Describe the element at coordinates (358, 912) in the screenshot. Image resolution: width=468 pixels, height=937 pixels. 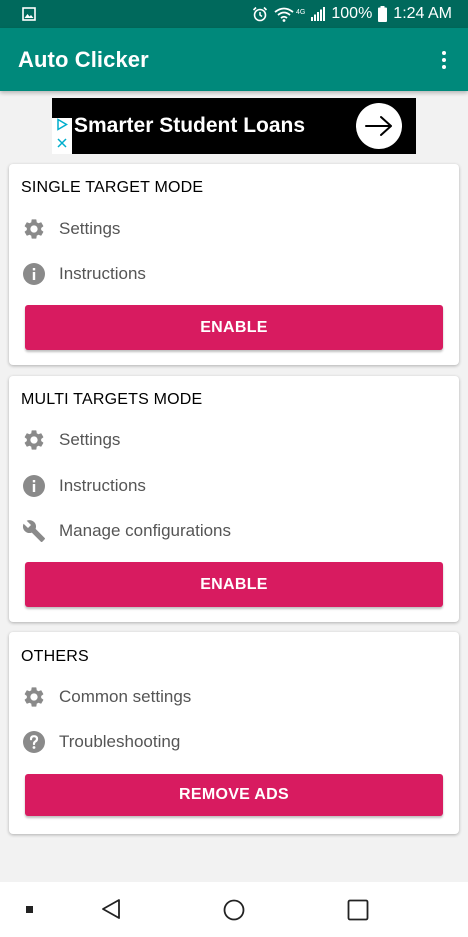
I see `overview-icon` at that location.